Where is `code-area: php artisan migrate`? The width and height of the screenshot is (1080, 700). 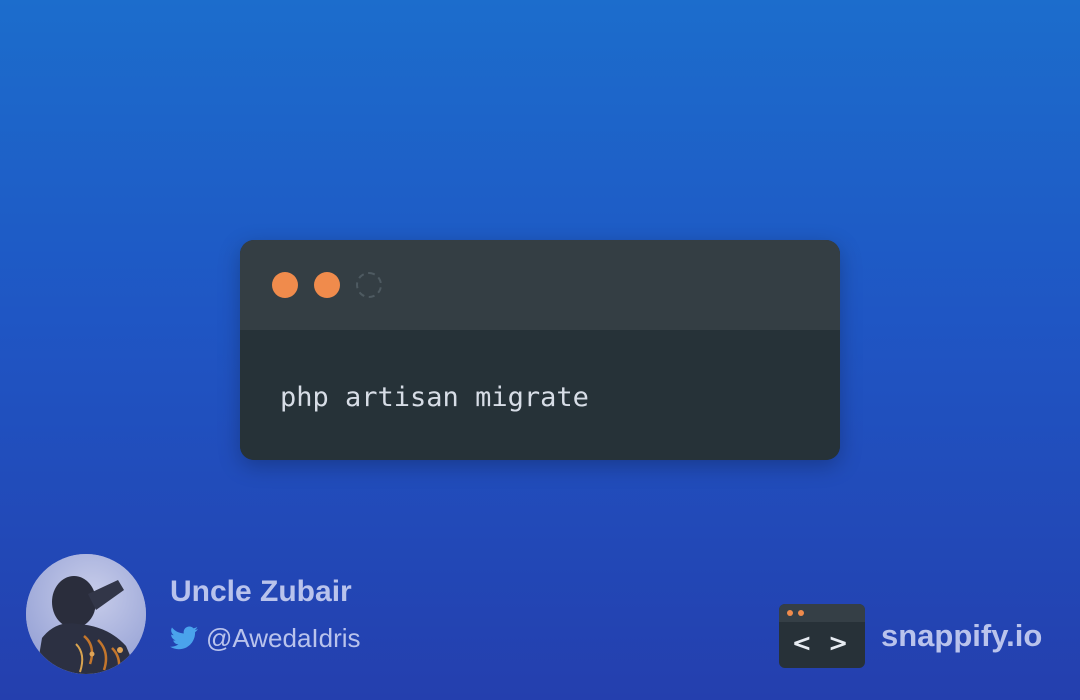
code-area: php artisan migrate is located at coordinates (540, 395).